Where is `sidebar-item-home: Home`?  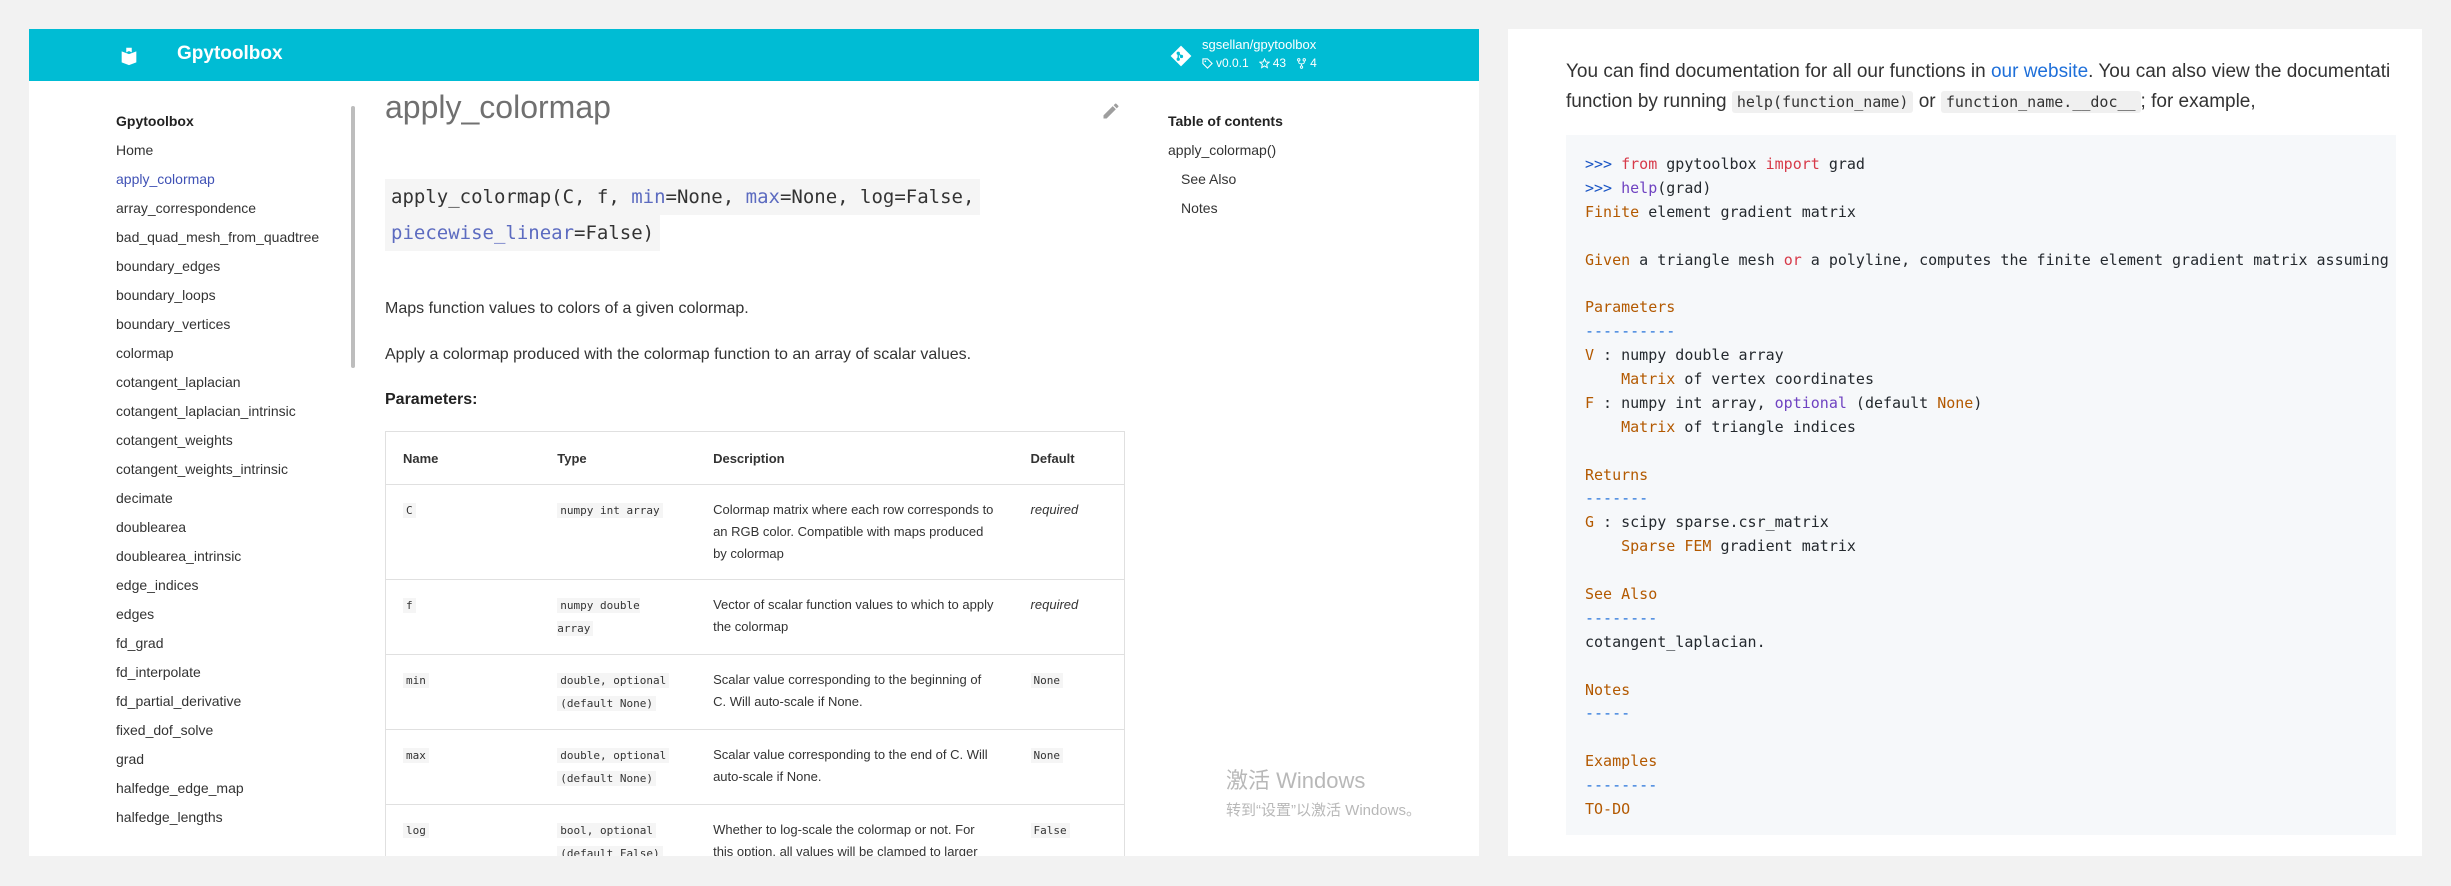
sidebar-item-home: Home is located at coordinates (236, 150).